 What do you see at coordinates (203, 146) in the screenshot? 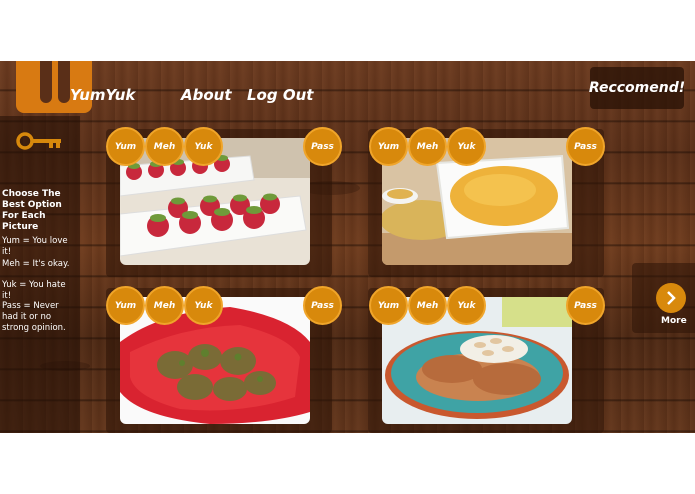
I see `card-1-yuk-button: Yuk` at bounding box center [203, 146].